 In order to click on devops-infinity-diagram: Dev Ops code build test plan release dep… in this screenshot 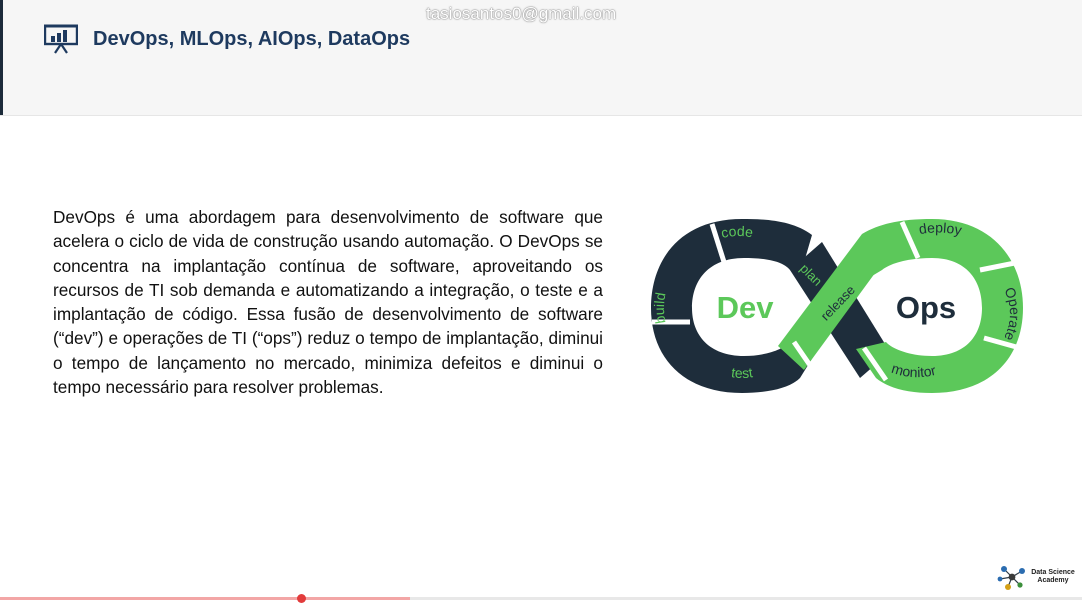, I will do `click(837, 306)`.